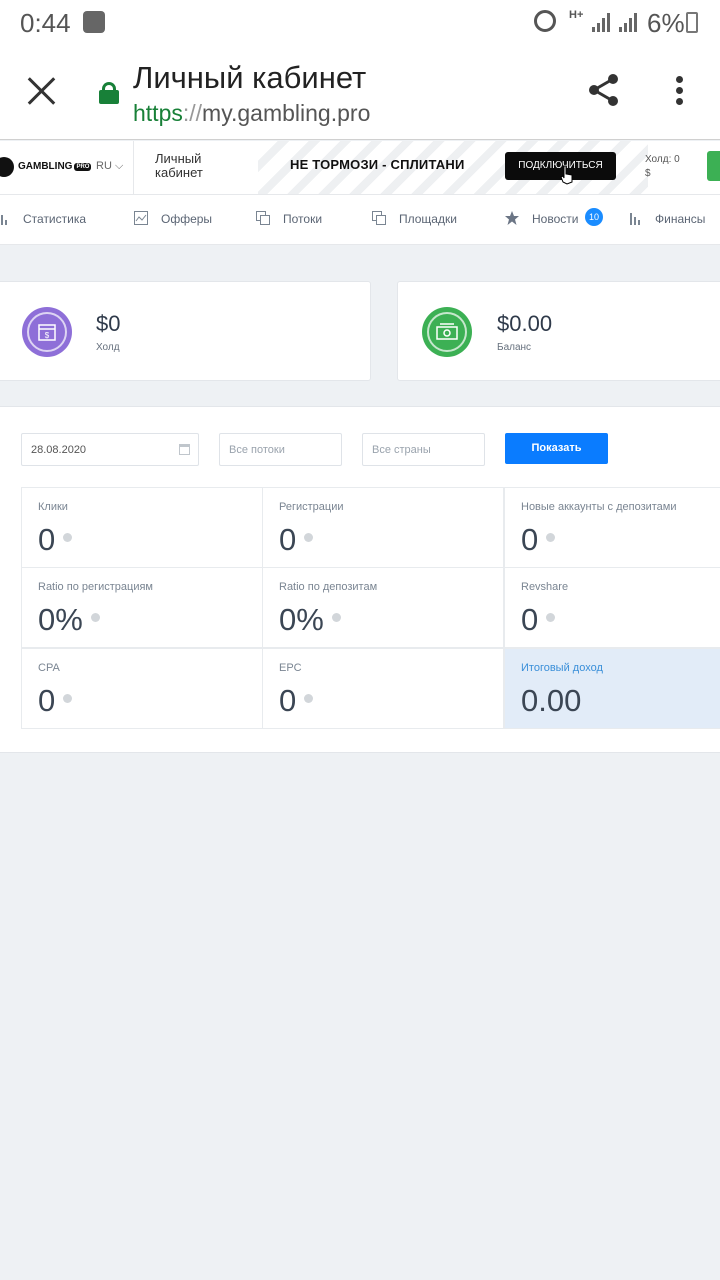 This screenshot has height=1280, width=720. What do you see at coordinates (576, 15) in the screenshot?
I see `network-type: H+` at bounding box center [576, 15].